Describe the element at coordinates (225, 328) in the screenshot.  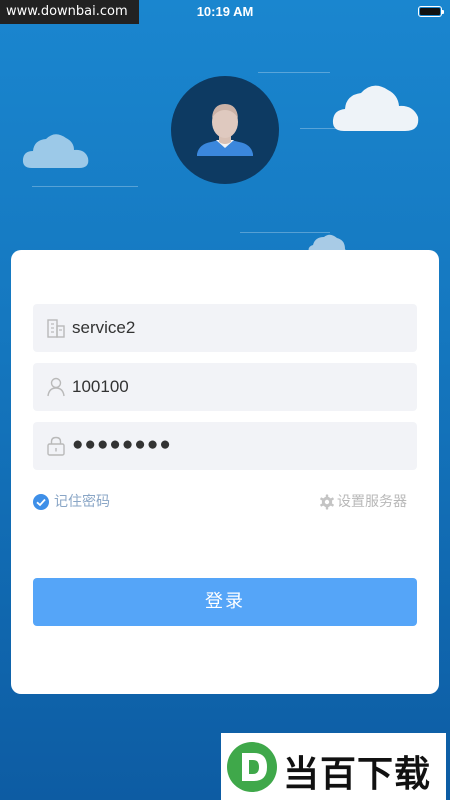
I see `server-field: service2` at that location.